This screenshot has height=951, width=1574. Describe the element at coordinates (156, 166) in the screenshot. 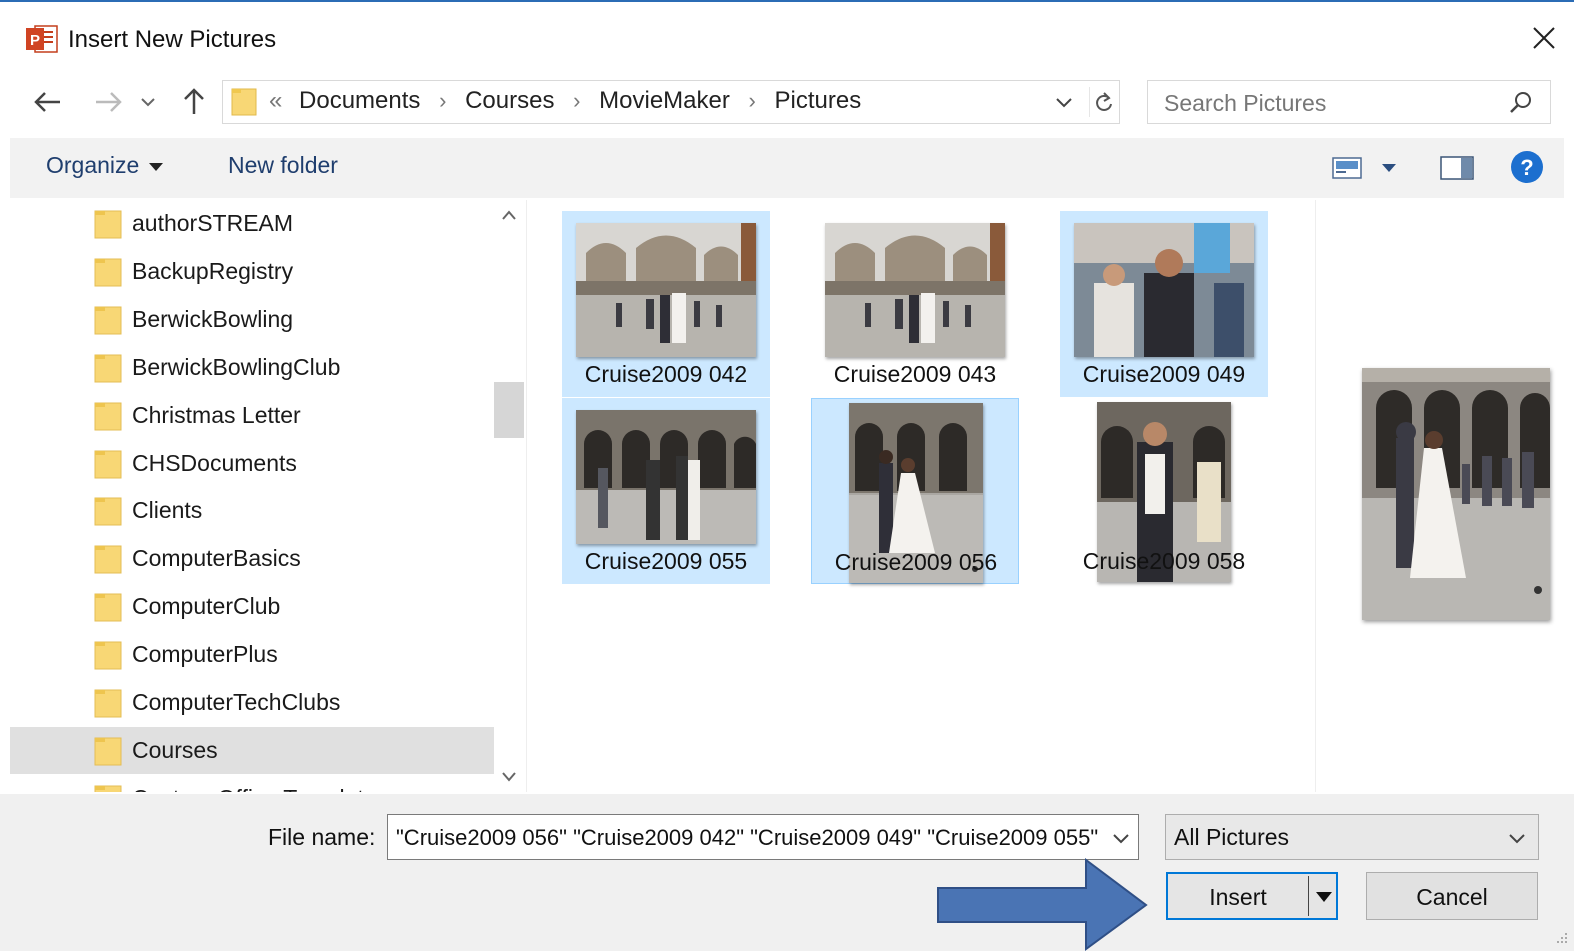

I see `chevron-down-icon` at that location.